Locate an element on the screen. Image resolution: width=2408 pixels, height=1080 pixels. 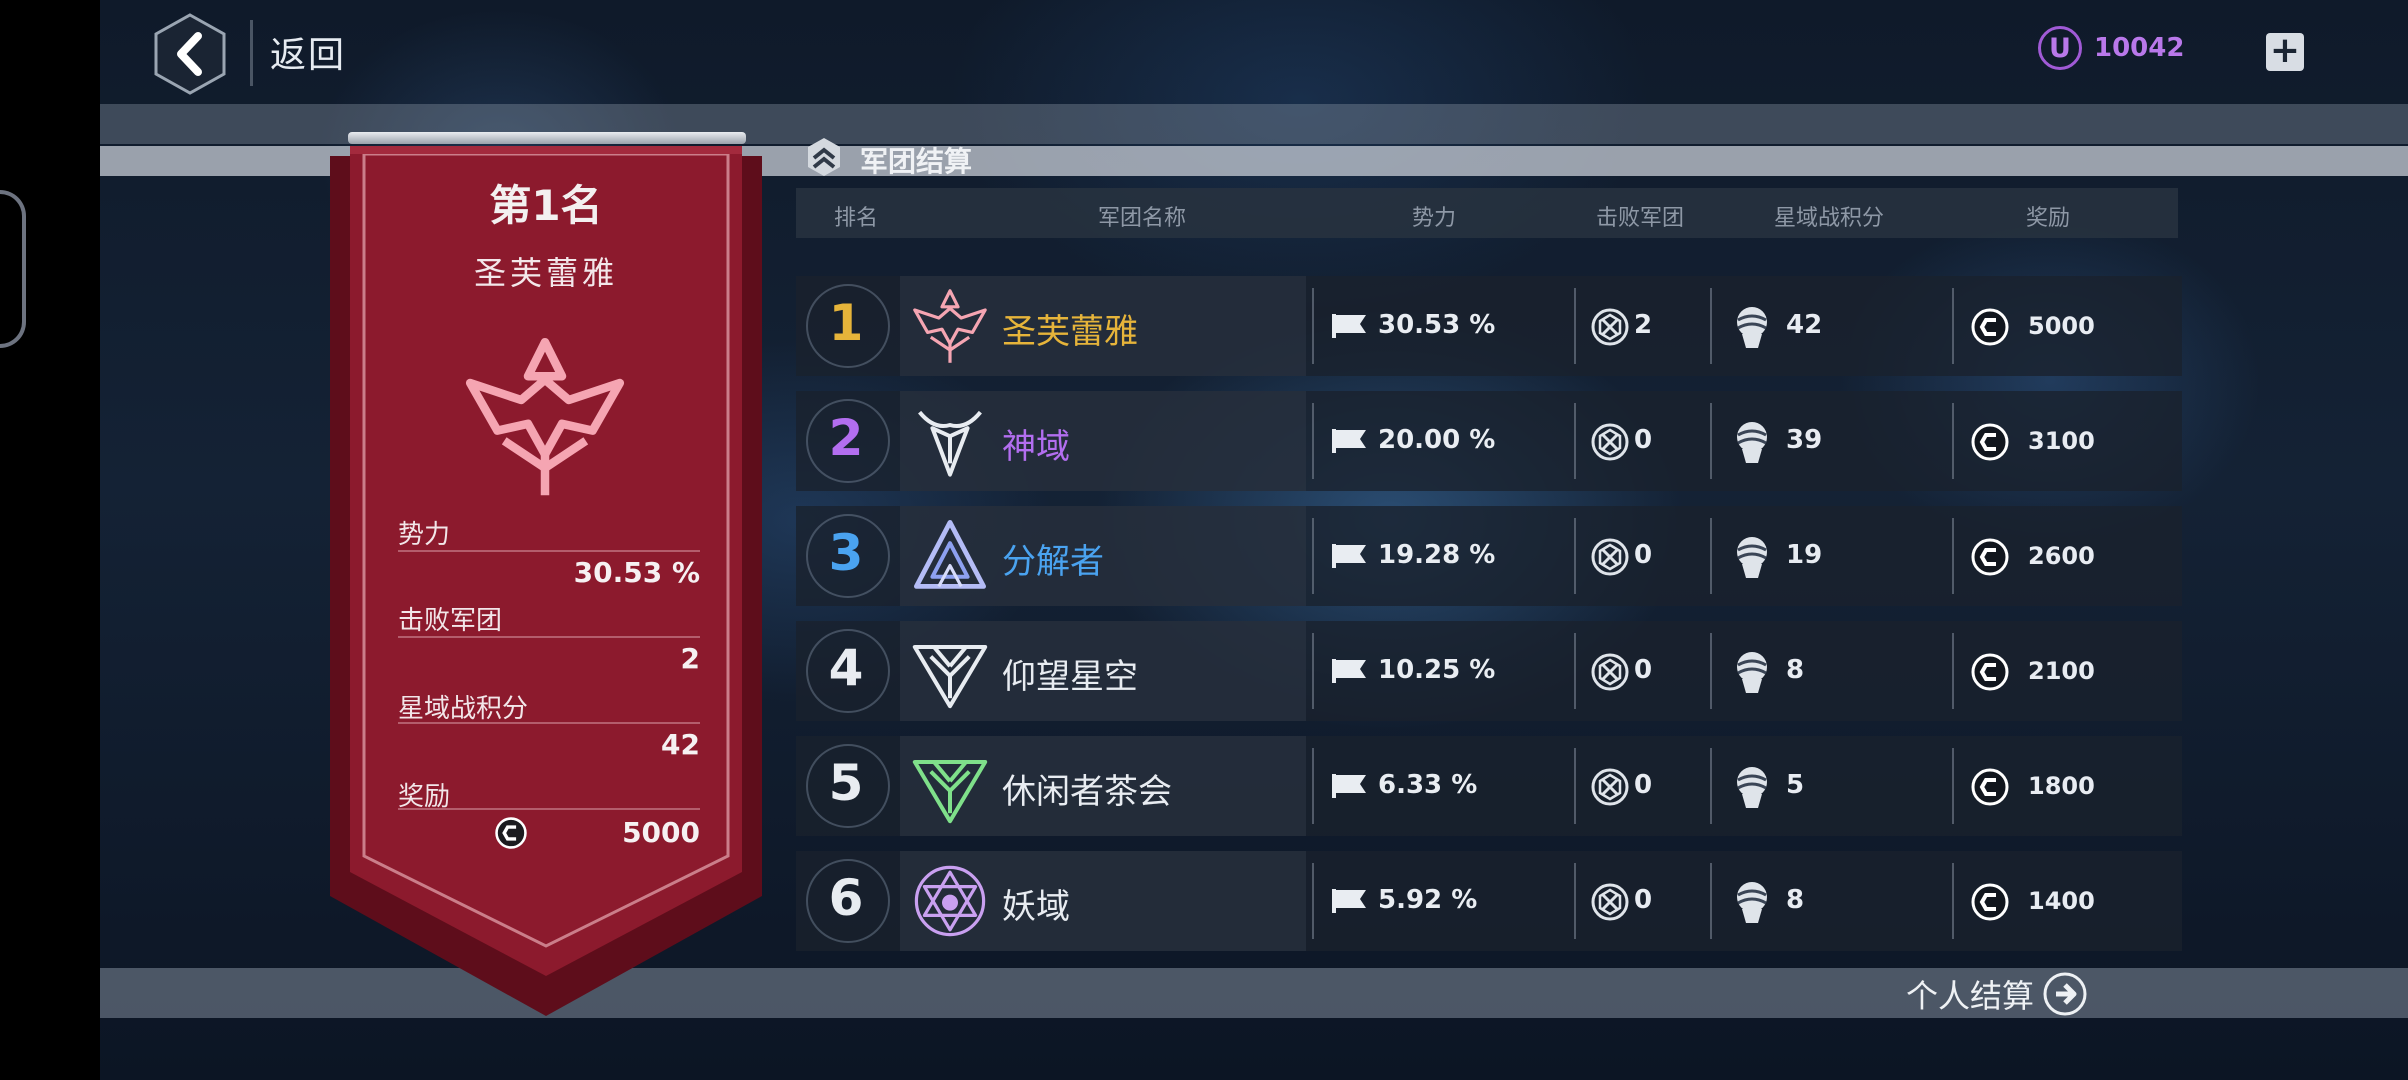
rank-number: 4 is located at coordinates (846, 668).